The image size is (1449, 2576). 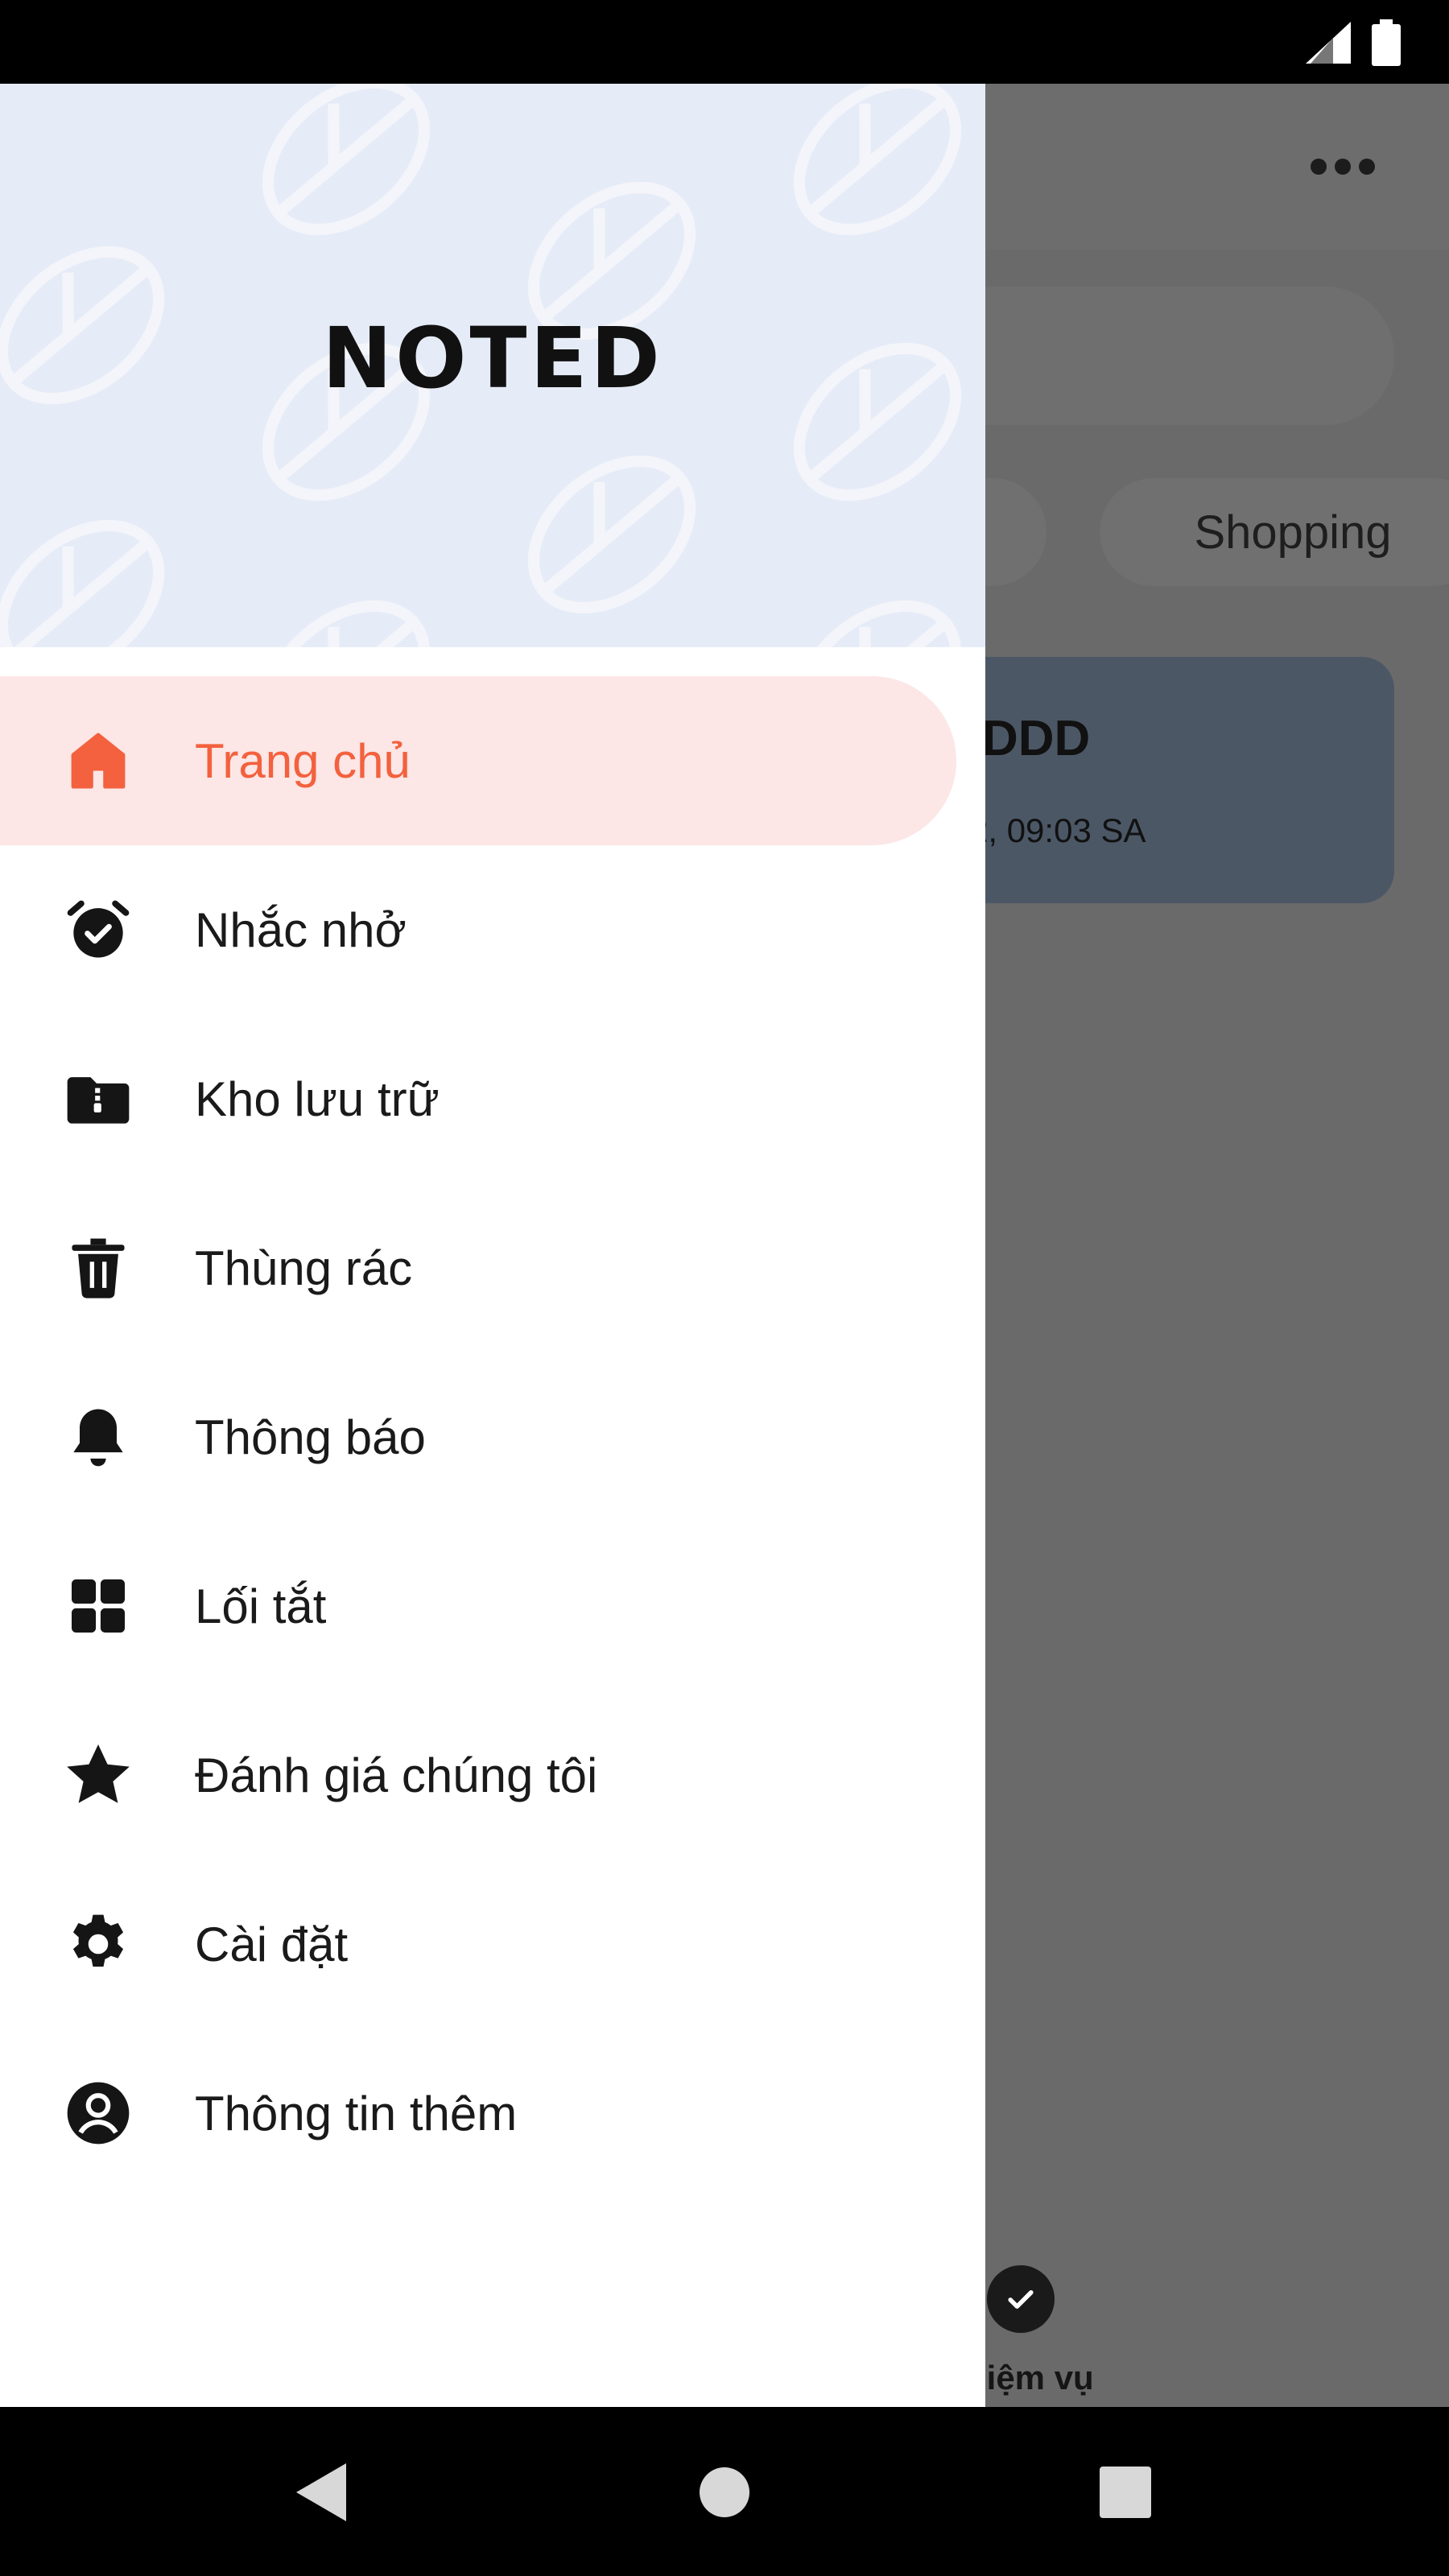 I want to click on menu-item-label: Thùng rác, so click(x=304, y=1268).